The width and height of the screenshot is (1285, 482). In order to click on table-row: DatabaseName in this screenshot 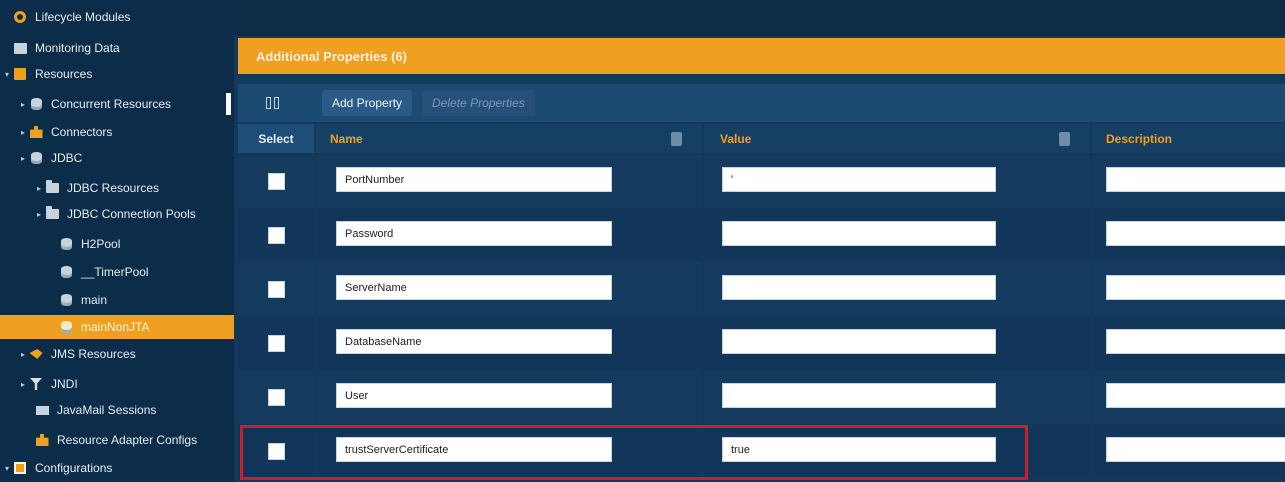, I will do `click(761, 343)`.